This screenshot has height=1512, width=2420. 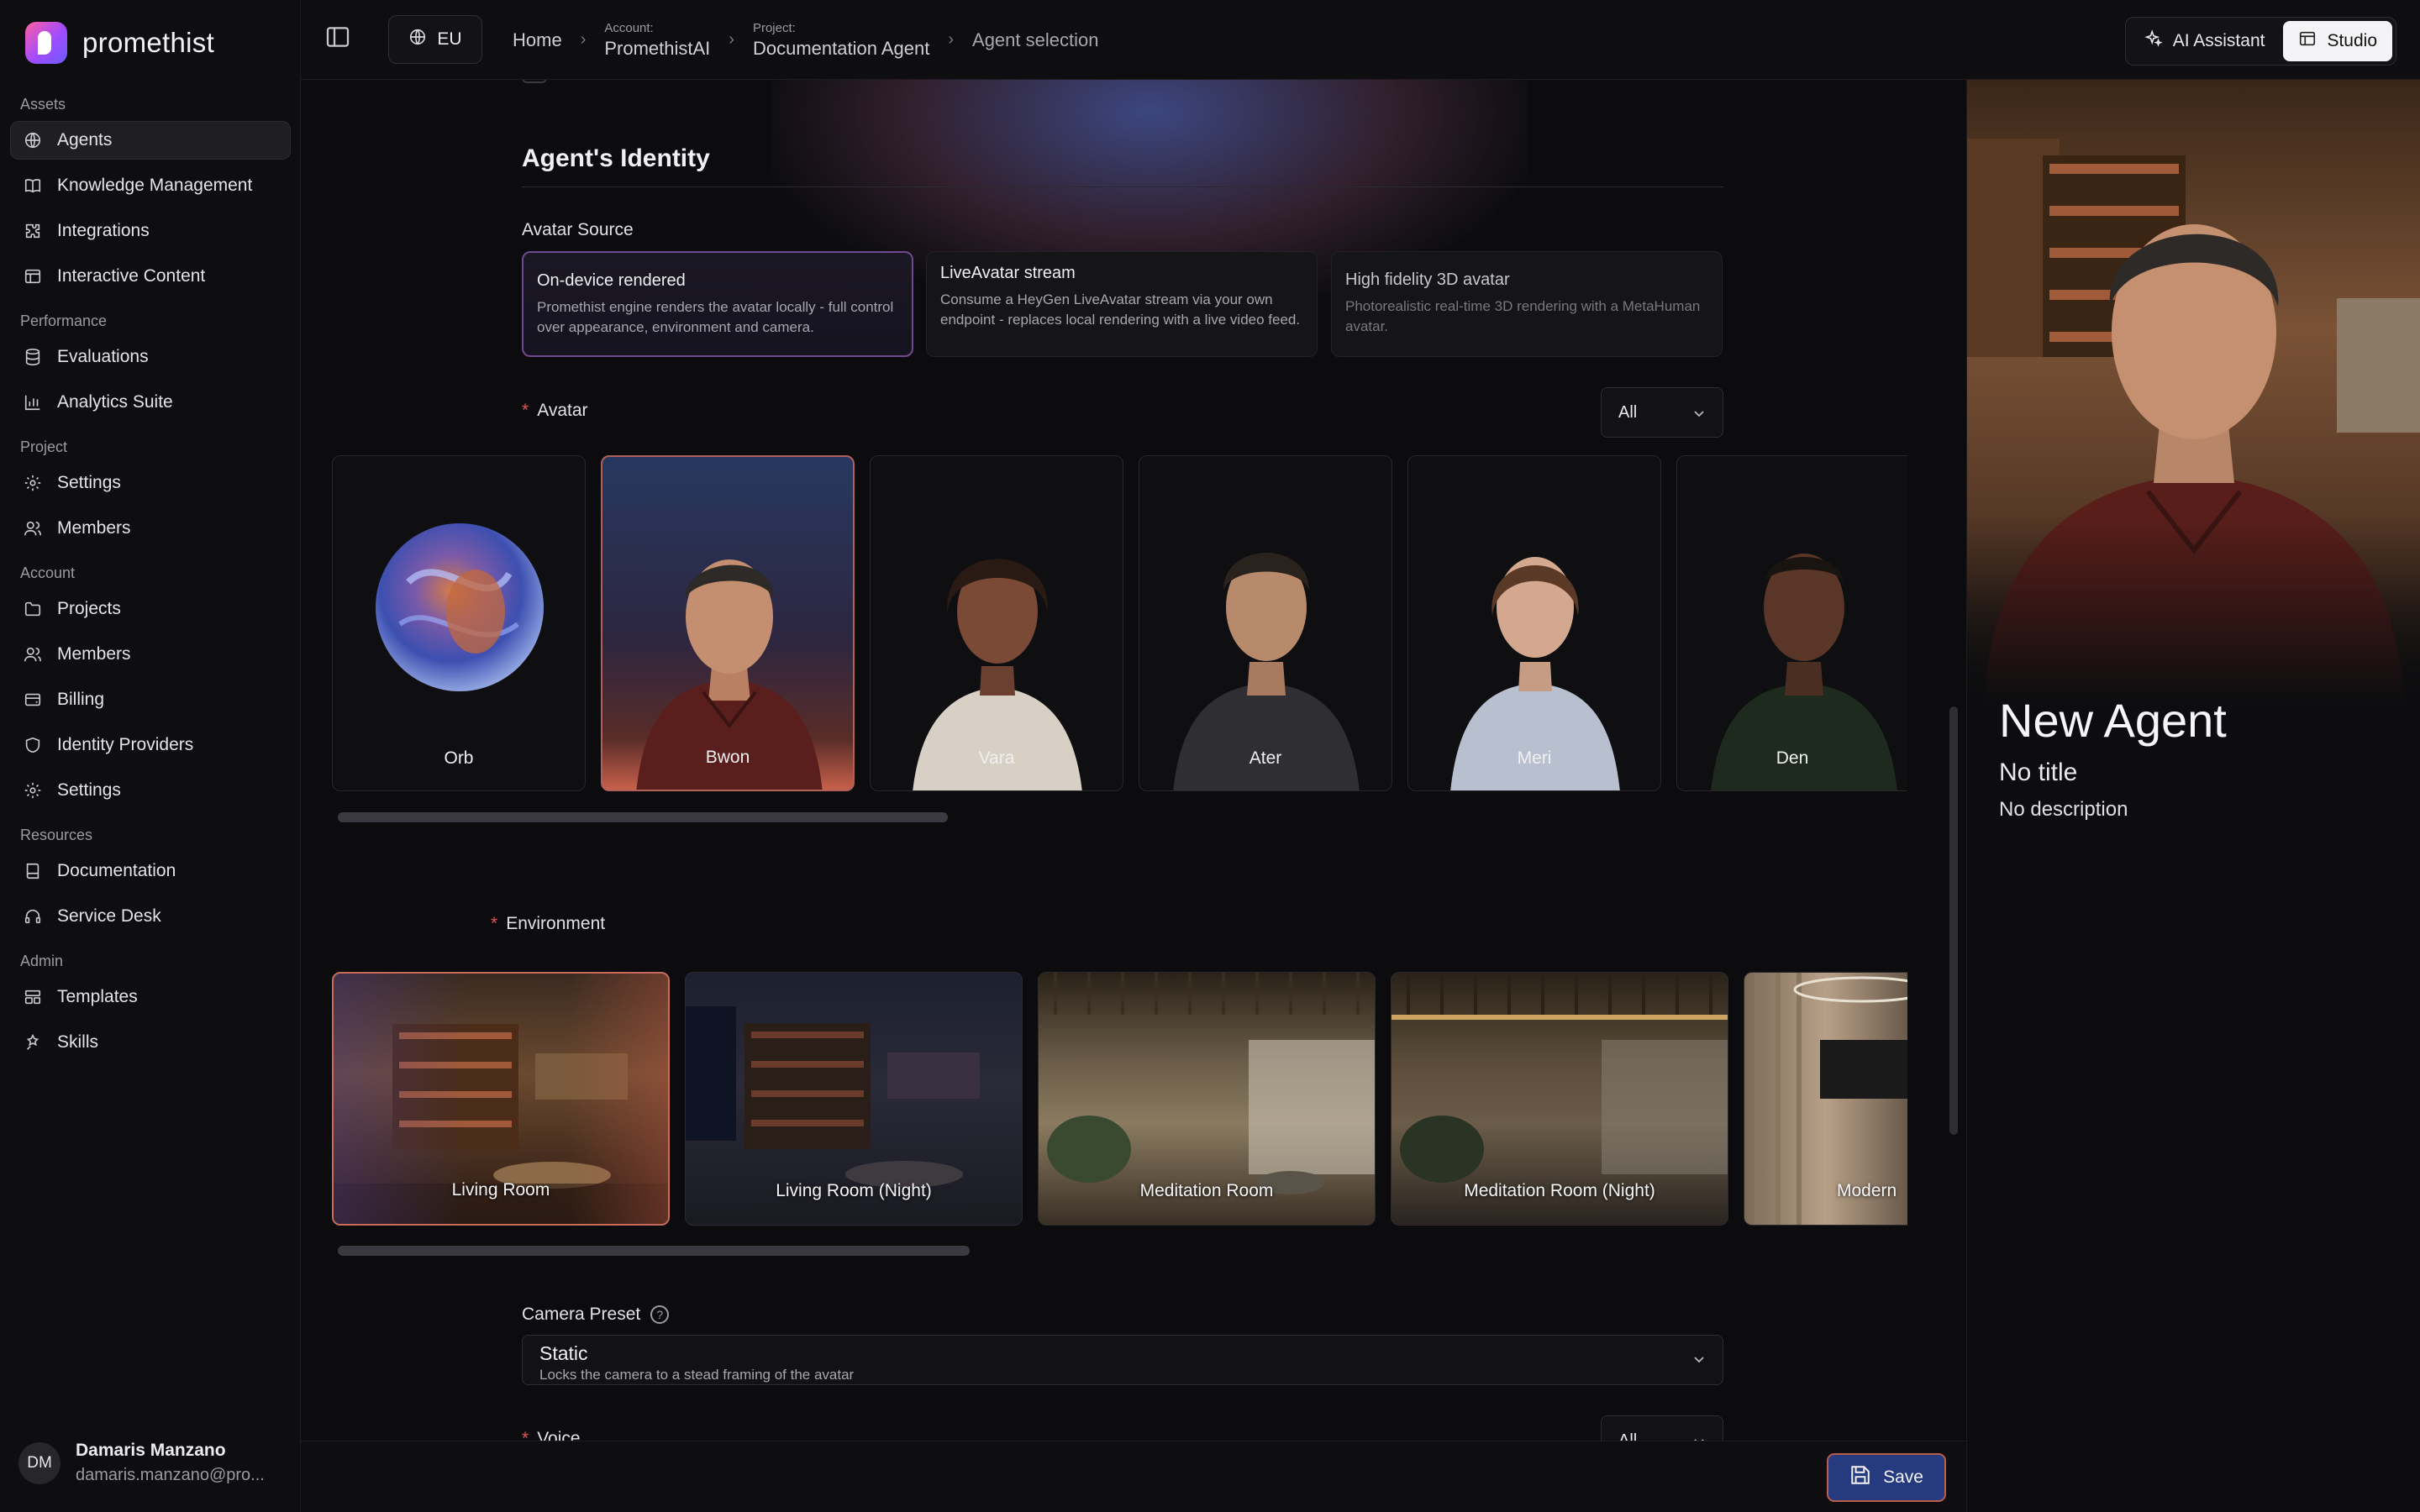 I want to click on sidebar-item-label: Documentation, so click(x=116, y=870).